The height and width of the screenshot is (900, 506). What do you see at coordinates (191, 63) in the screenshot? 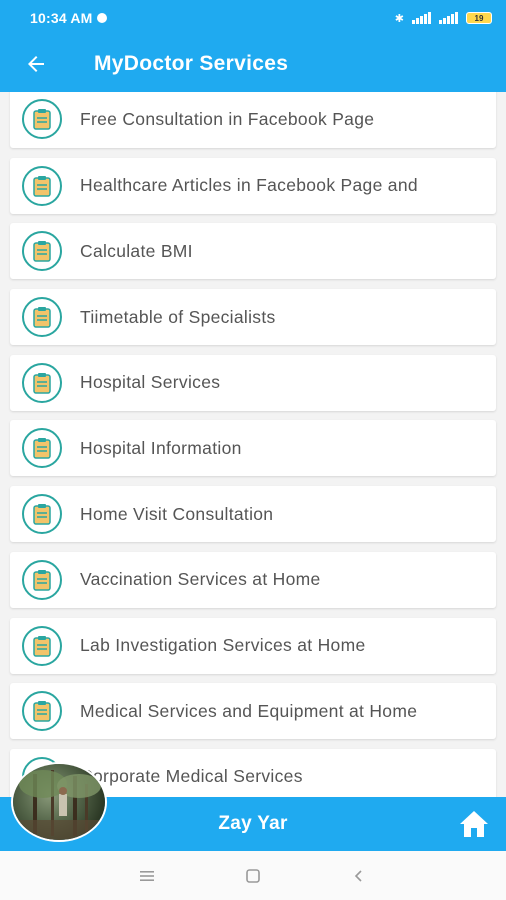
I see `page-title: MyDoctor Services` at bounding box center [191, 63].